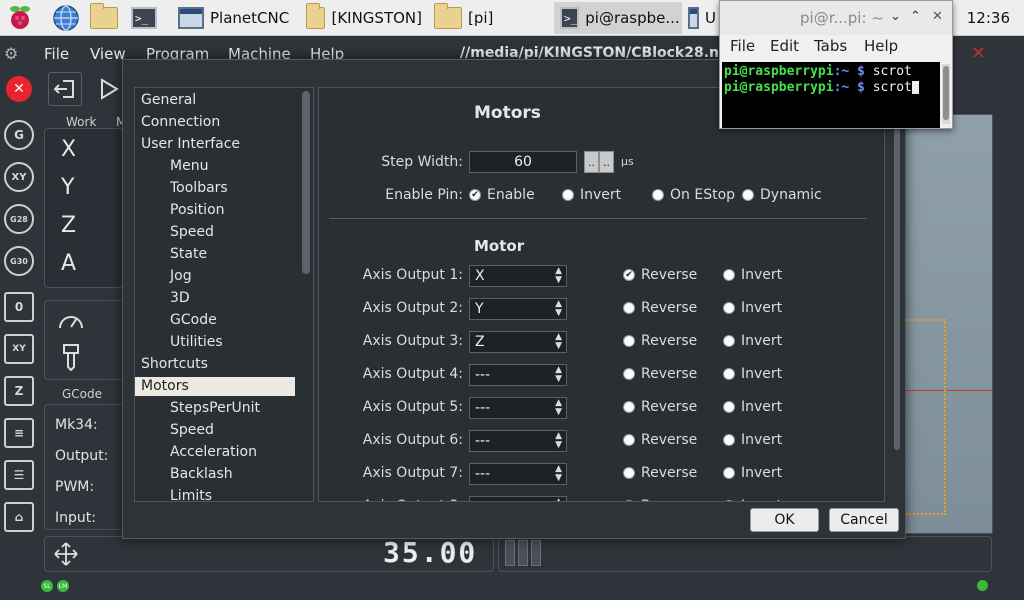  I want to click on tree-item-limits: Limits, so click(215, 494).